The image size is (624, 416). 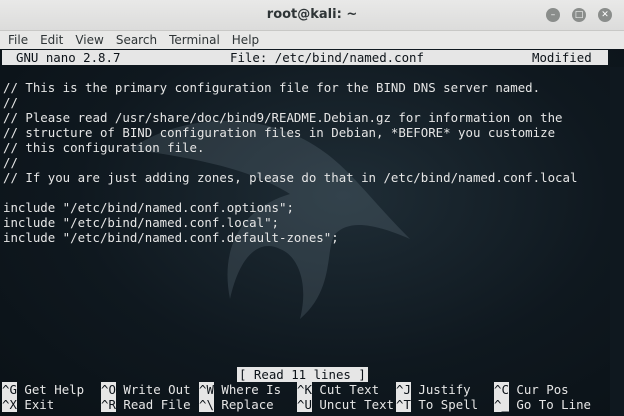 What do you see at coordinates (206, 404) in the screenshot?
I see `shortcut-key: ^\` at bounding box center [206, 404].